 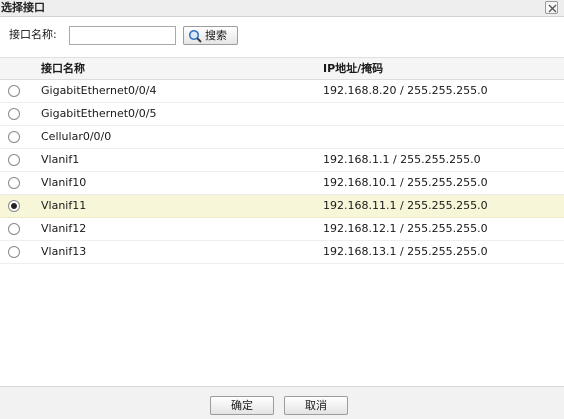 I want to click on magnifier-icon, so click(x=195, y=36).